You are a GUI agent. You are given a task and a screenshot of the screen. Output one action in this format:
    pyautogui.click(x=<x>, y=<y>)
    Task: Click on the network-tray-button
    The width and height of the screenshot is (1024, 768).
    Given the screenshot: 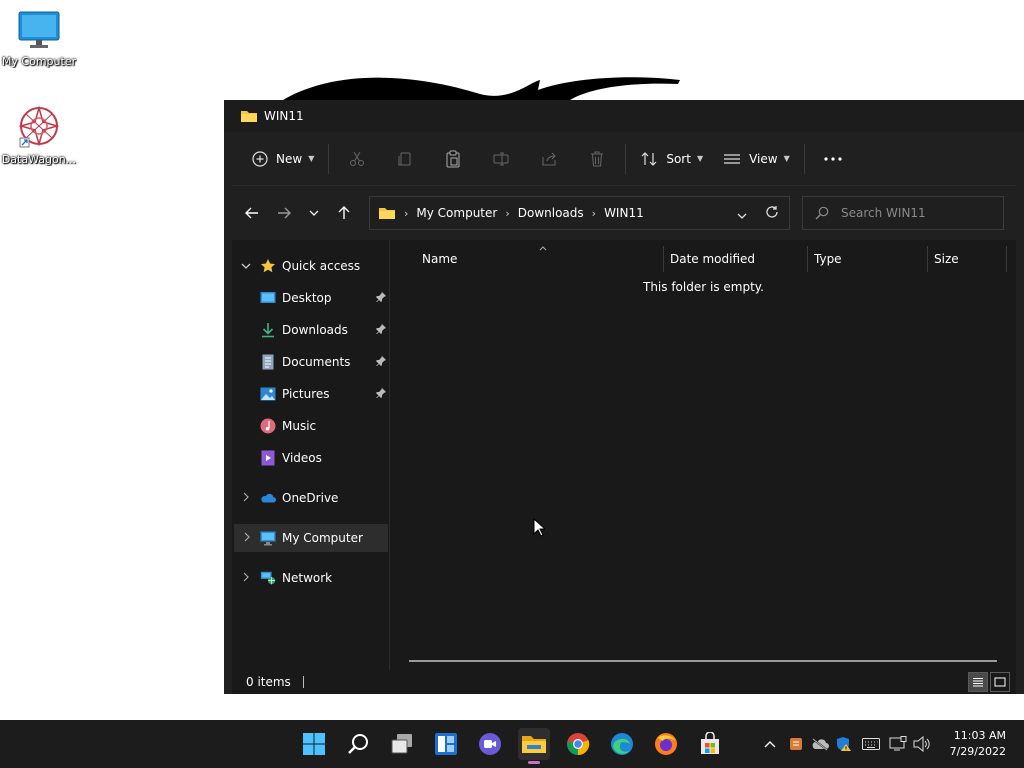 What is the action you would take?
    pyautogui.click(x=898, y=744)
    